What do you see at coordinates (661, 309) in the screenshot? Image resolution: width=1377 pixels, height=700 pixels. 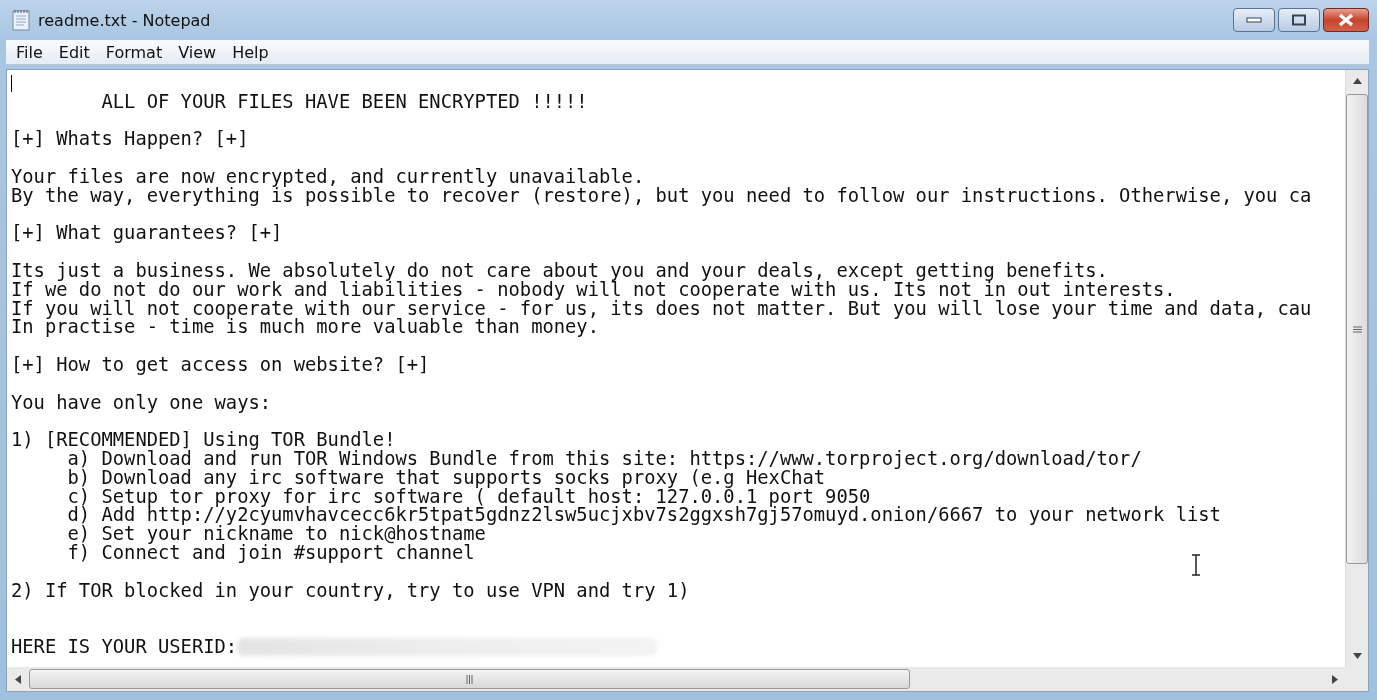 I see `text-line: If you will not cooperate with our service - for us, its does not matter. But you will lose your time and data, cau` at bounding box center [661, 309].